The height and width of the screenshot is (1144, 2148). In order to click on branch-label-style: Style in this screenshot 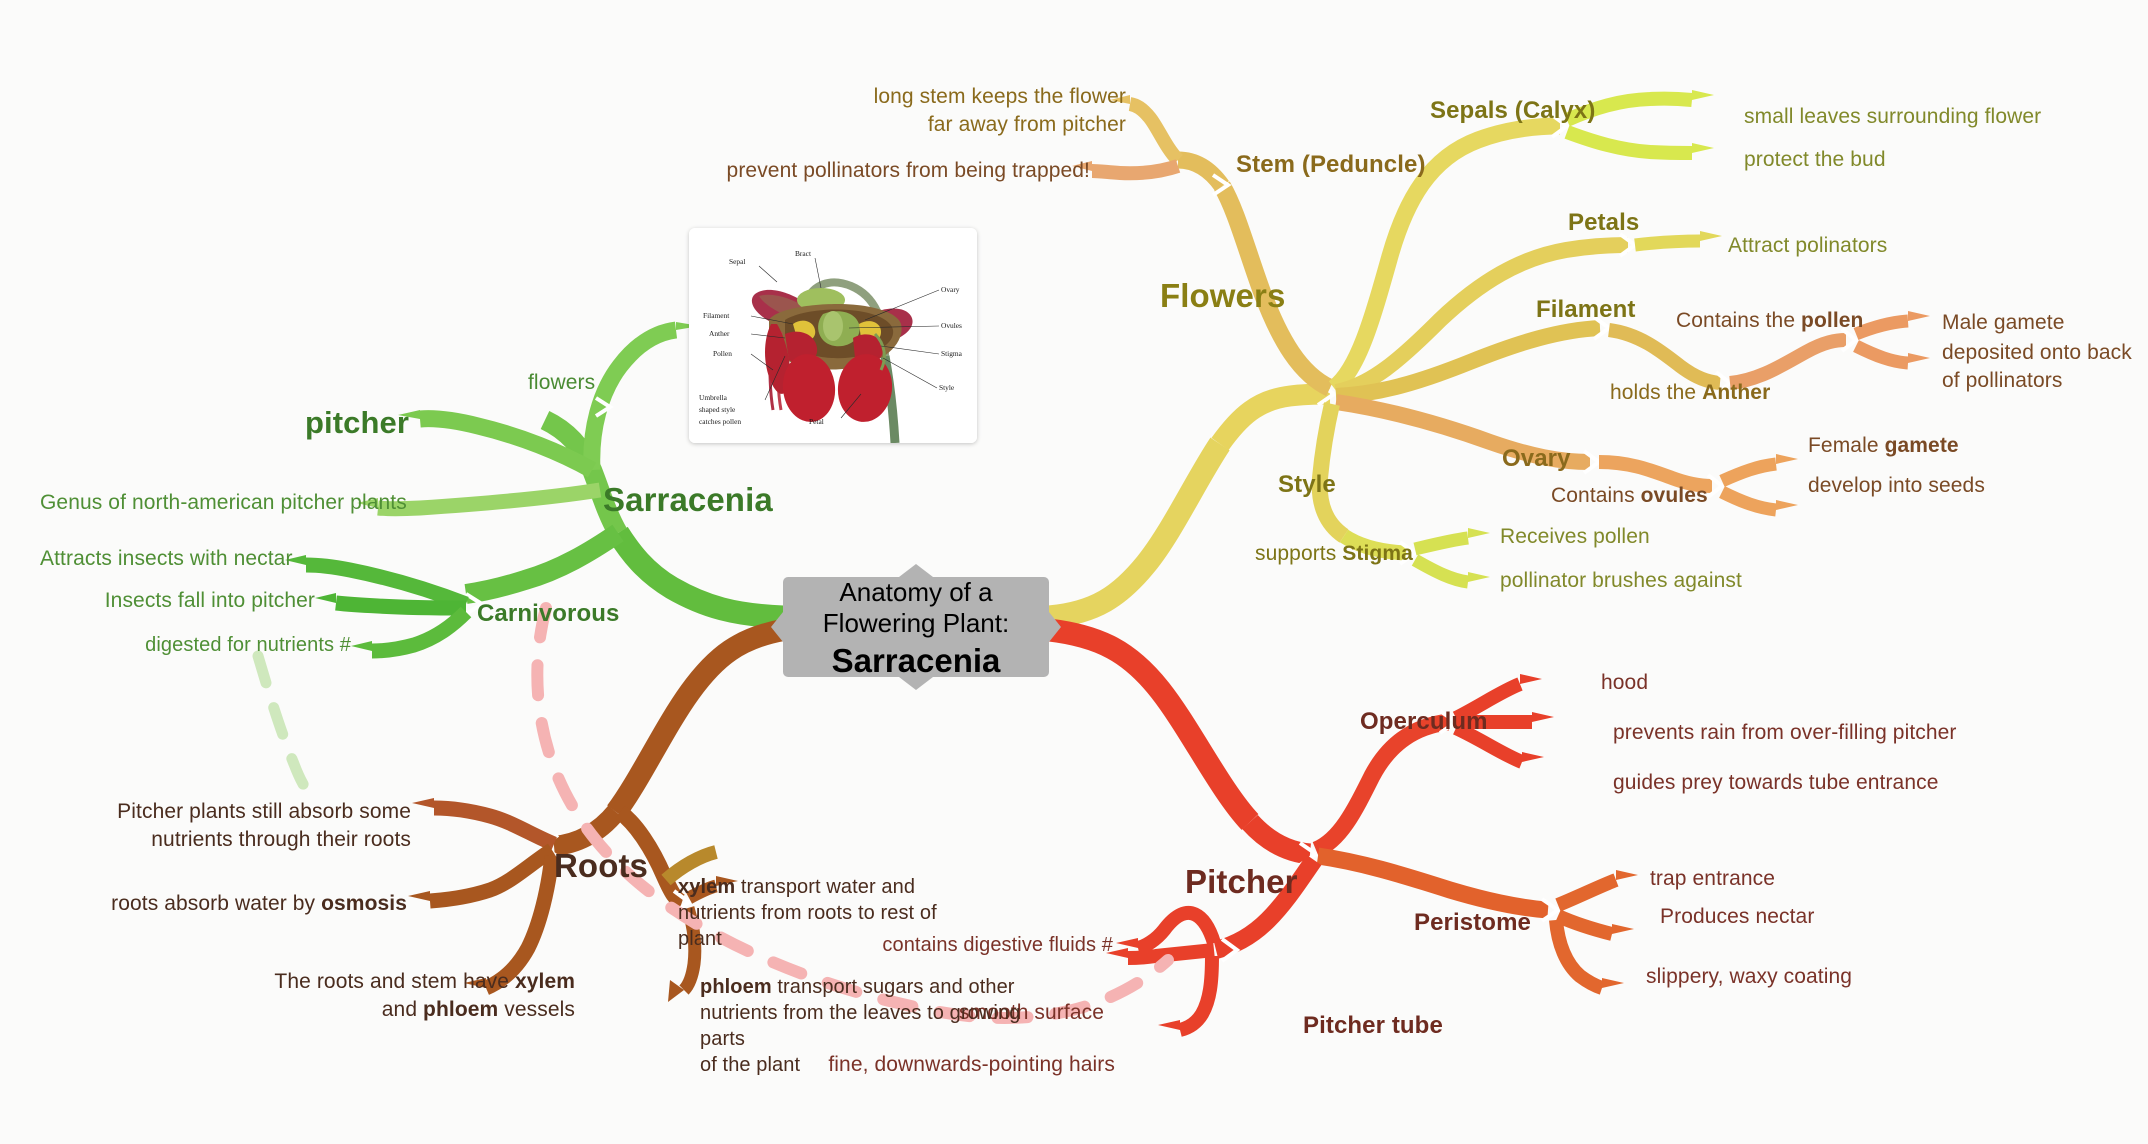, I will do `click(1307, 484)`.